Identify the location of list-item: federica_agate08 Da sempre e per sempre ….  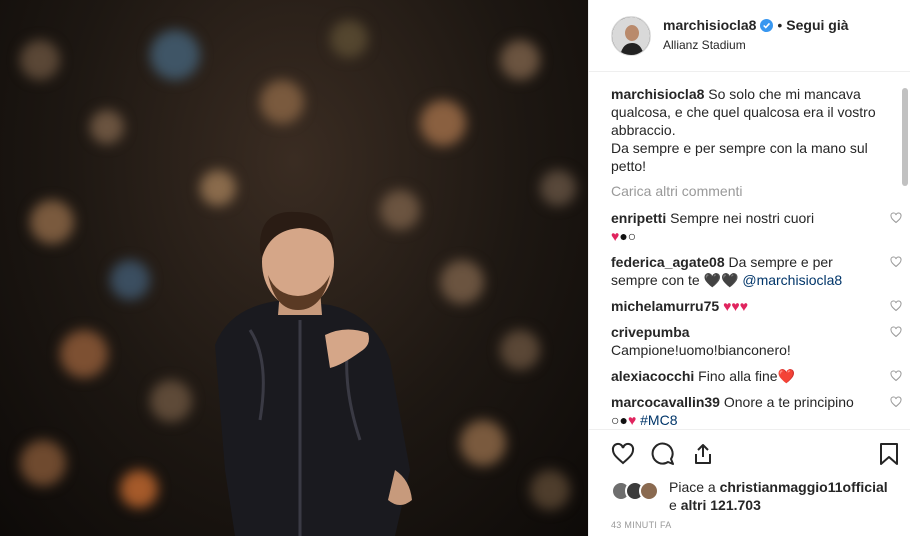
(756, 271).